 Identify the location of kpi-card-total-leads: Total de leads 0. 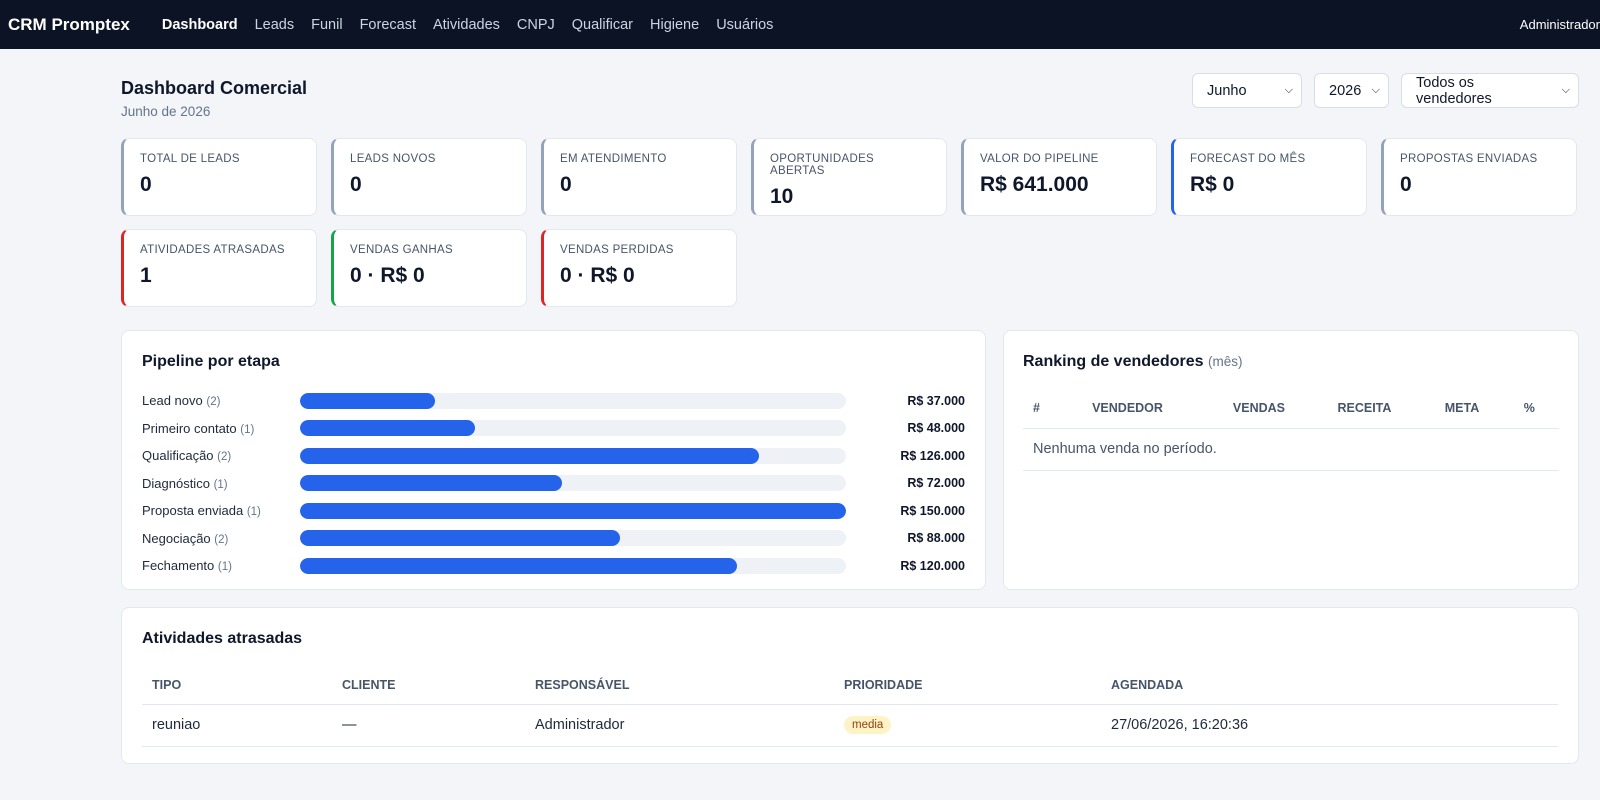
(219, 177).